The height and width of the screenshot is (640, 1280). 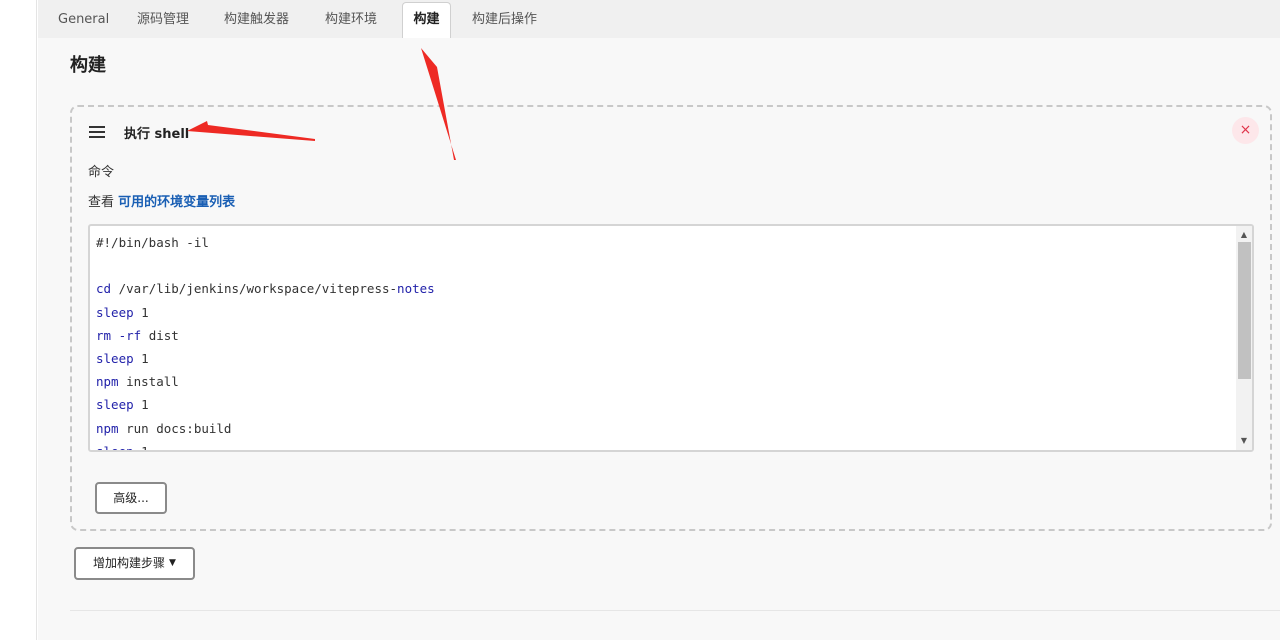 What do you see at coordinates (1244, 441) in the screenshot?
I see `scroll-down-icon: ▼` at bounding box center [1244, 441].